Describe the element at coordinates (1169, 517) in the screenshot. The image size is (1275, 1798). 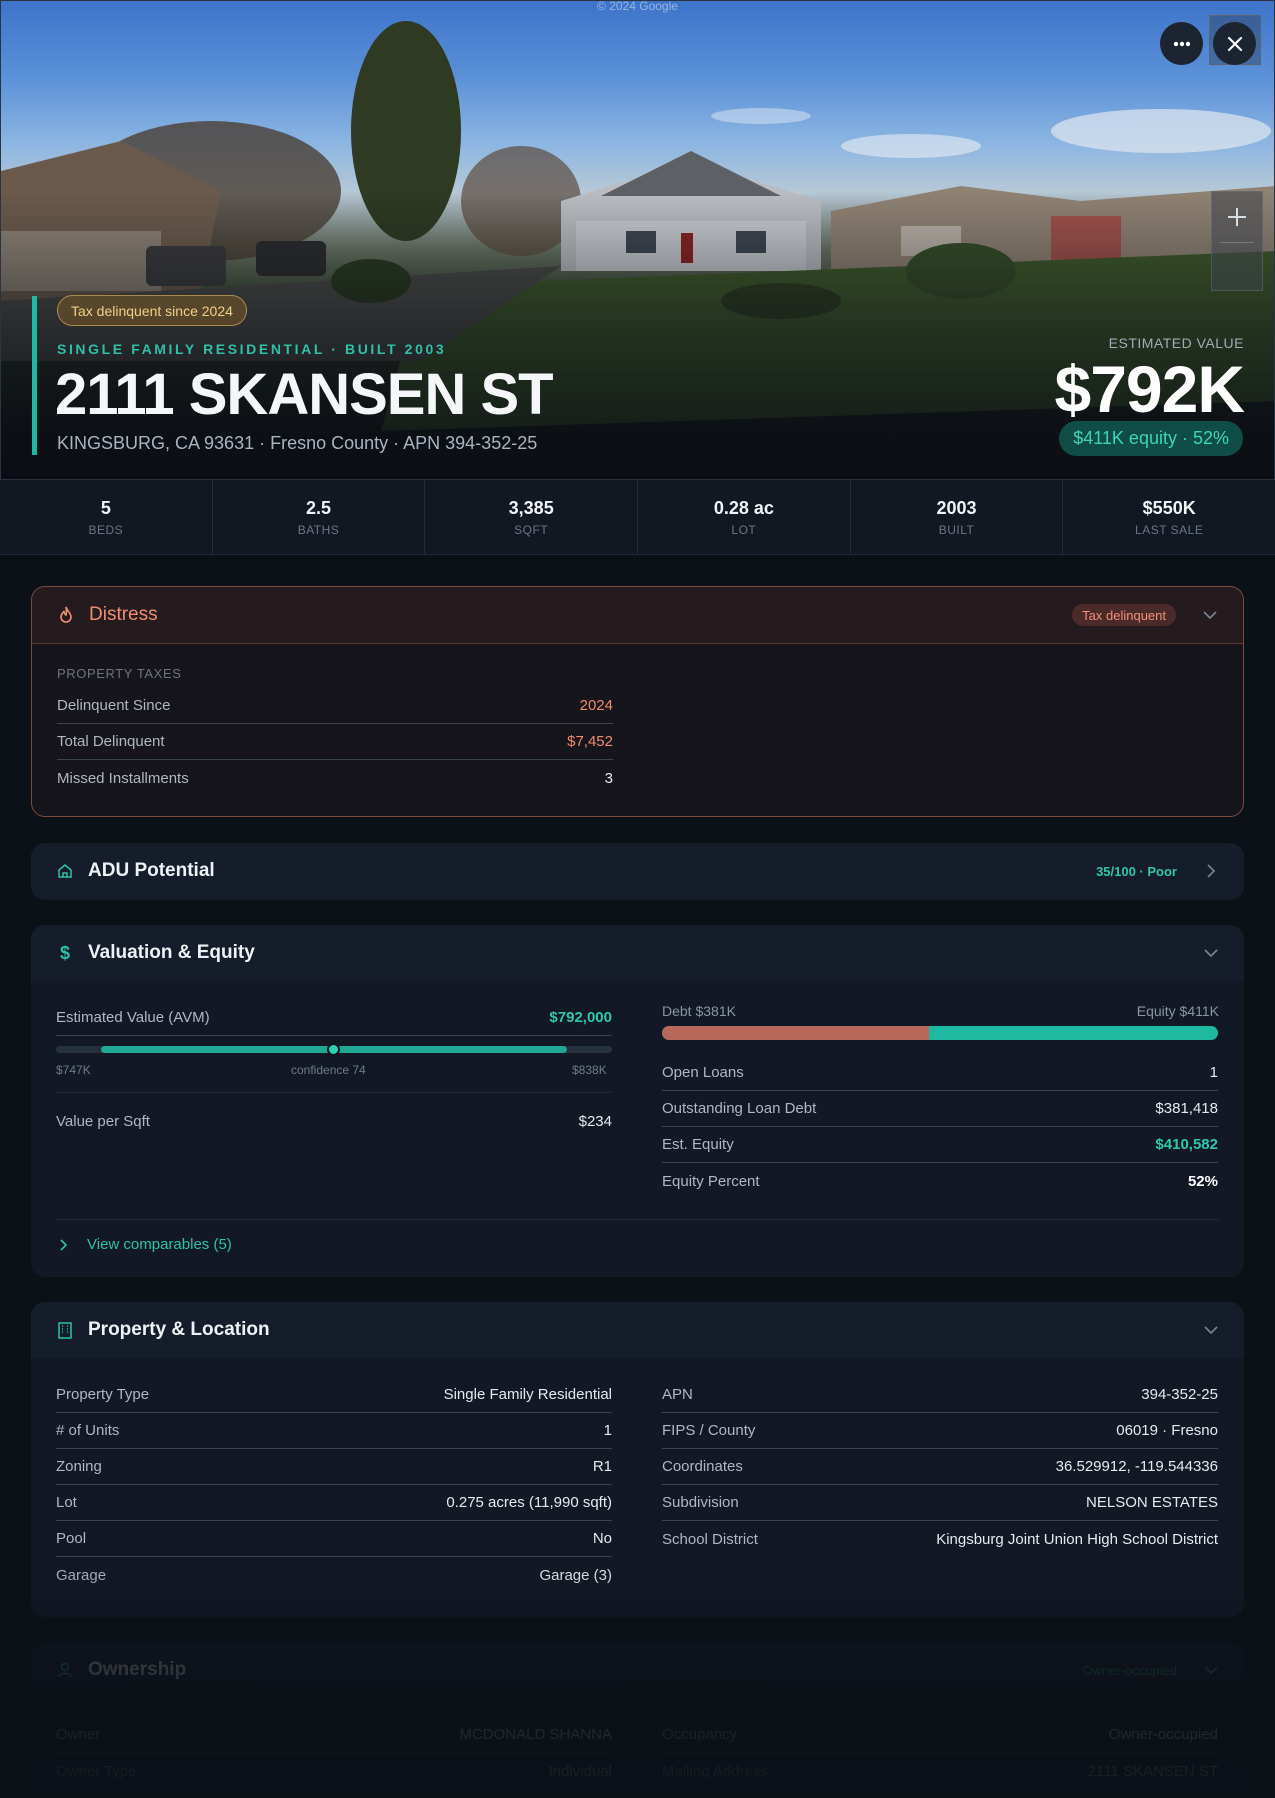
I see `stat-last-sale: $550K LAST SALE` at that location.